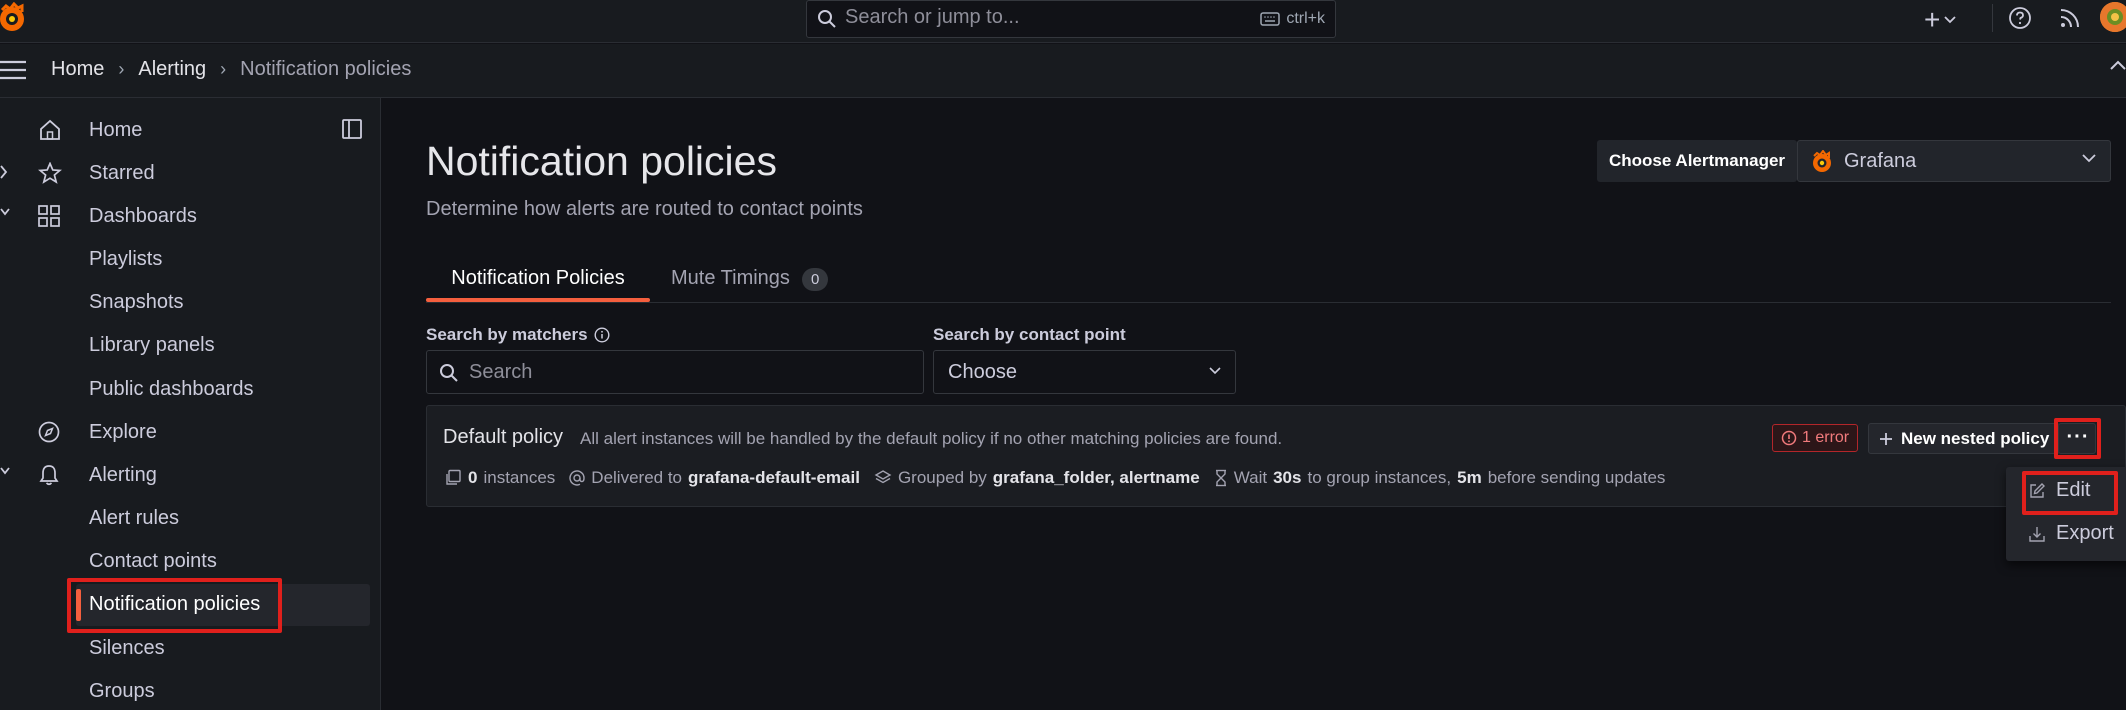 The height and width of the screenshot is (710, 2126). Describe the element at coordinates (1697, 161) in the screenshot. I see `choose-alertmanager-label: Choose Alertmanager` at that location.